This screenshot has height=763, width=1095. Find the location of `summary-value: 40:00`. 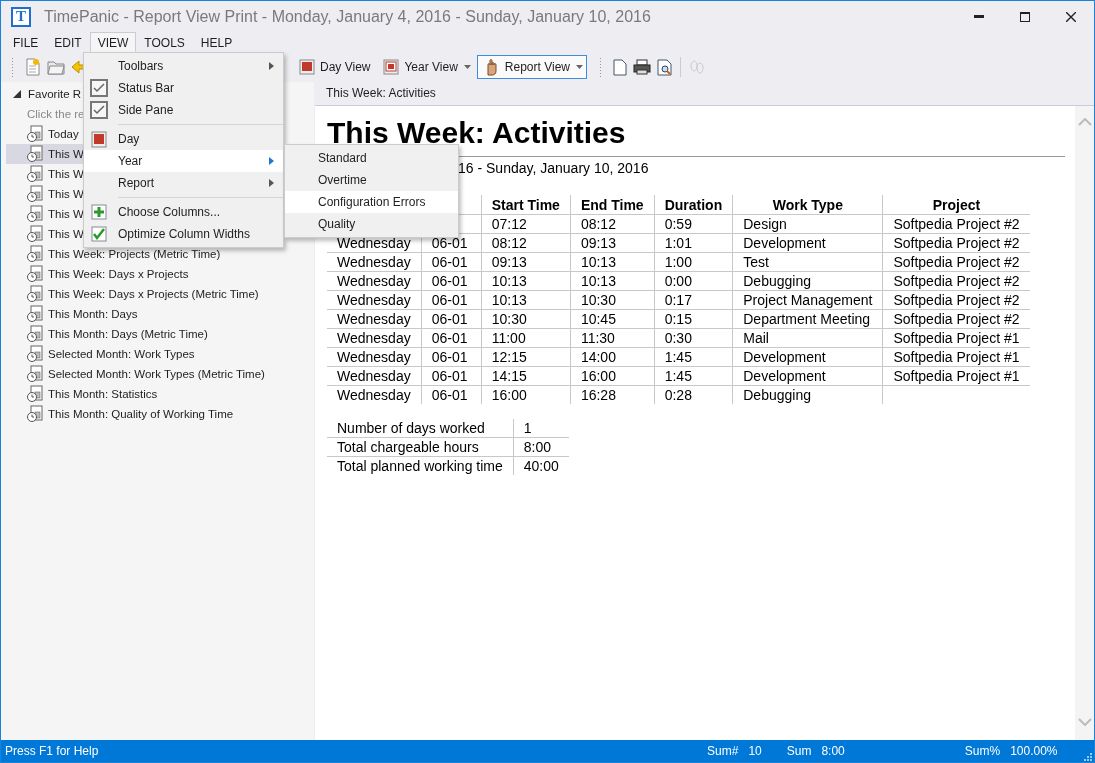

summary-value: 40:00 is located at coordinates (541, 466).